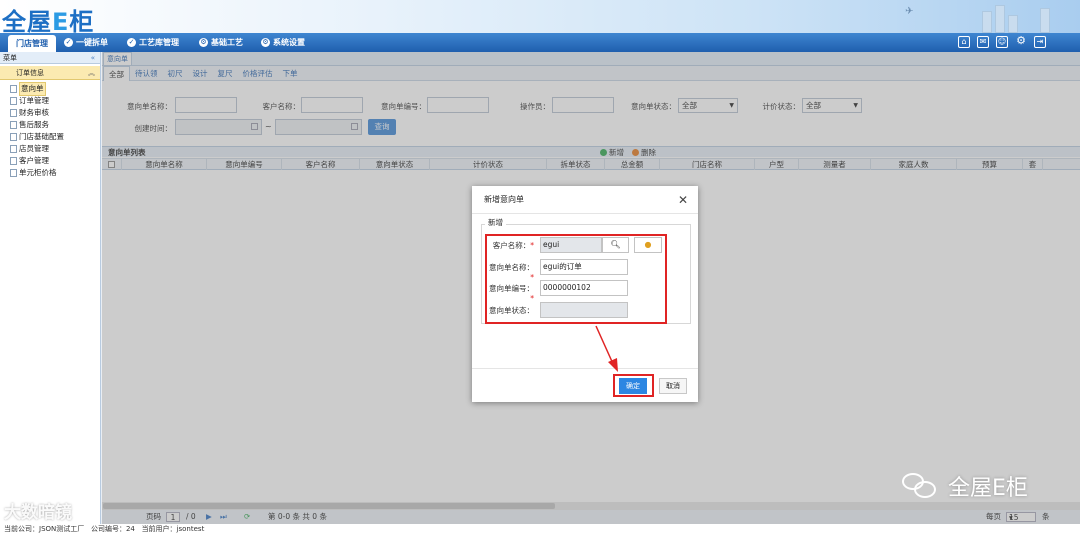 The image size is (1080, 535). I want to click on footer-company-no: 公司编号：24, so click(112, 529).